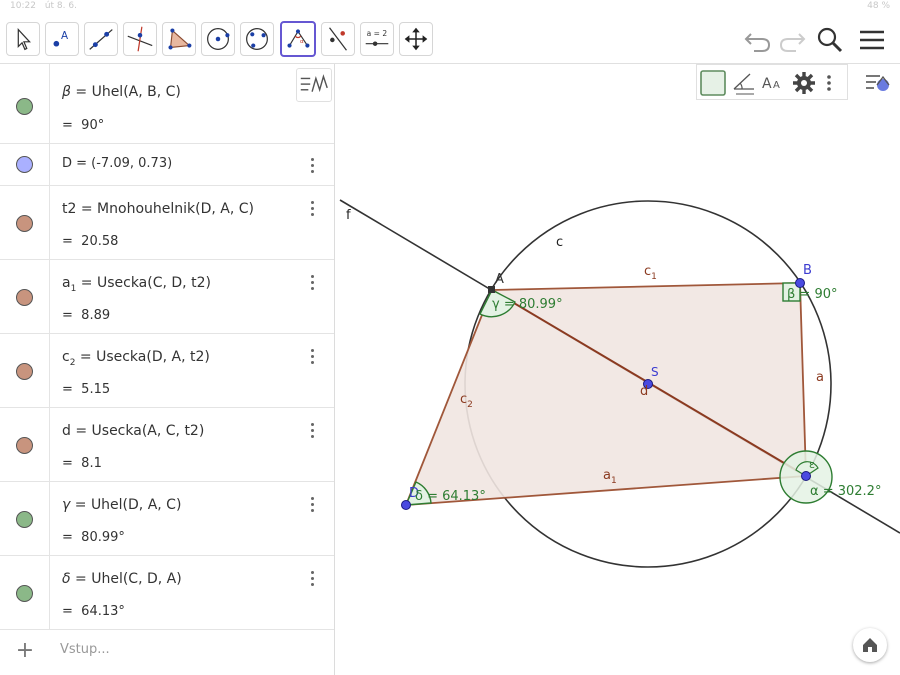 The width and height of the screenshot is (900, 675). I want to click on toggle-view-button, so click(879, 82).